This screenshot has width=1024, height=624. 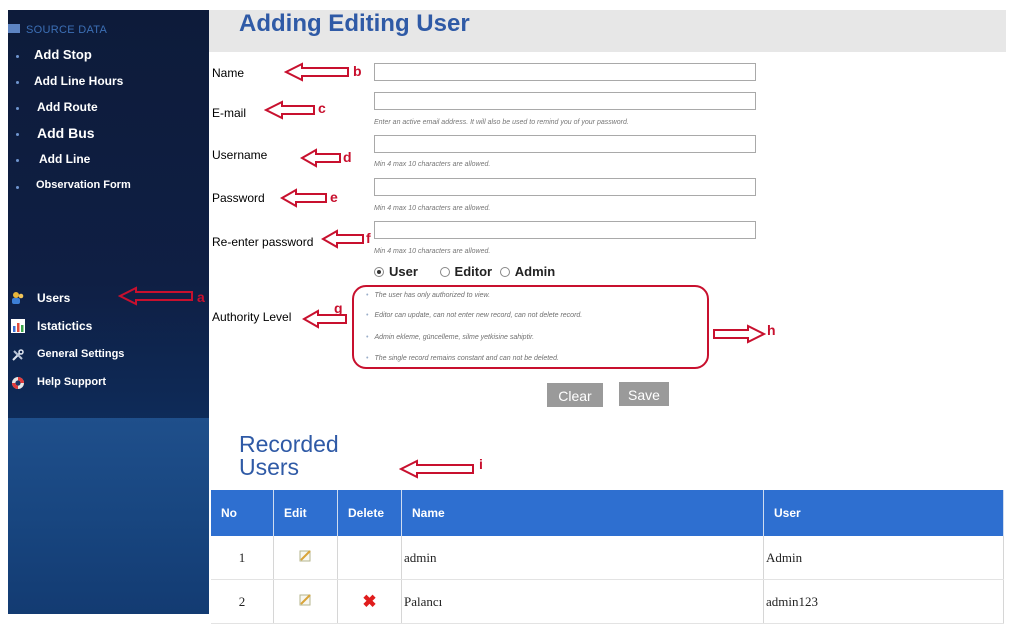 I want to click on sidebar-lower-band, so click(x=108, y=516).